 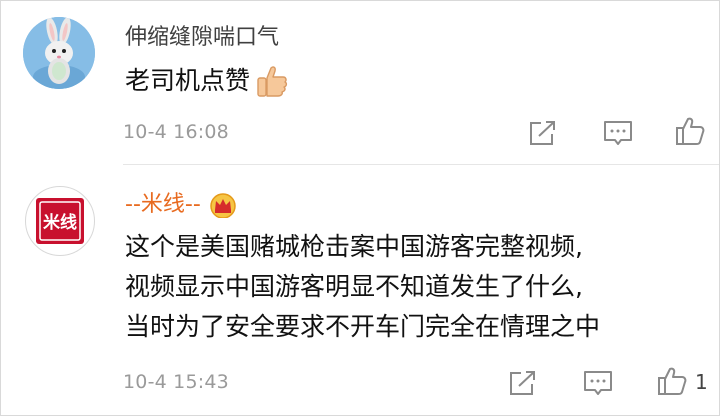 What do you see at coordinates (202, 38) in the screenshot?
I see `username: 伸缩缝隙喘口气` at bounding box center [202, 38].